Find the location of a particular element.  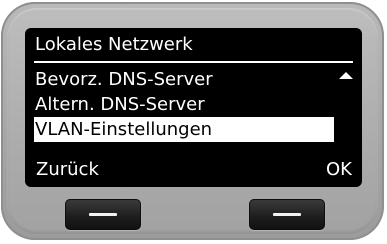

softkey-left-label: Zurück is located at coordinates (67, 169).